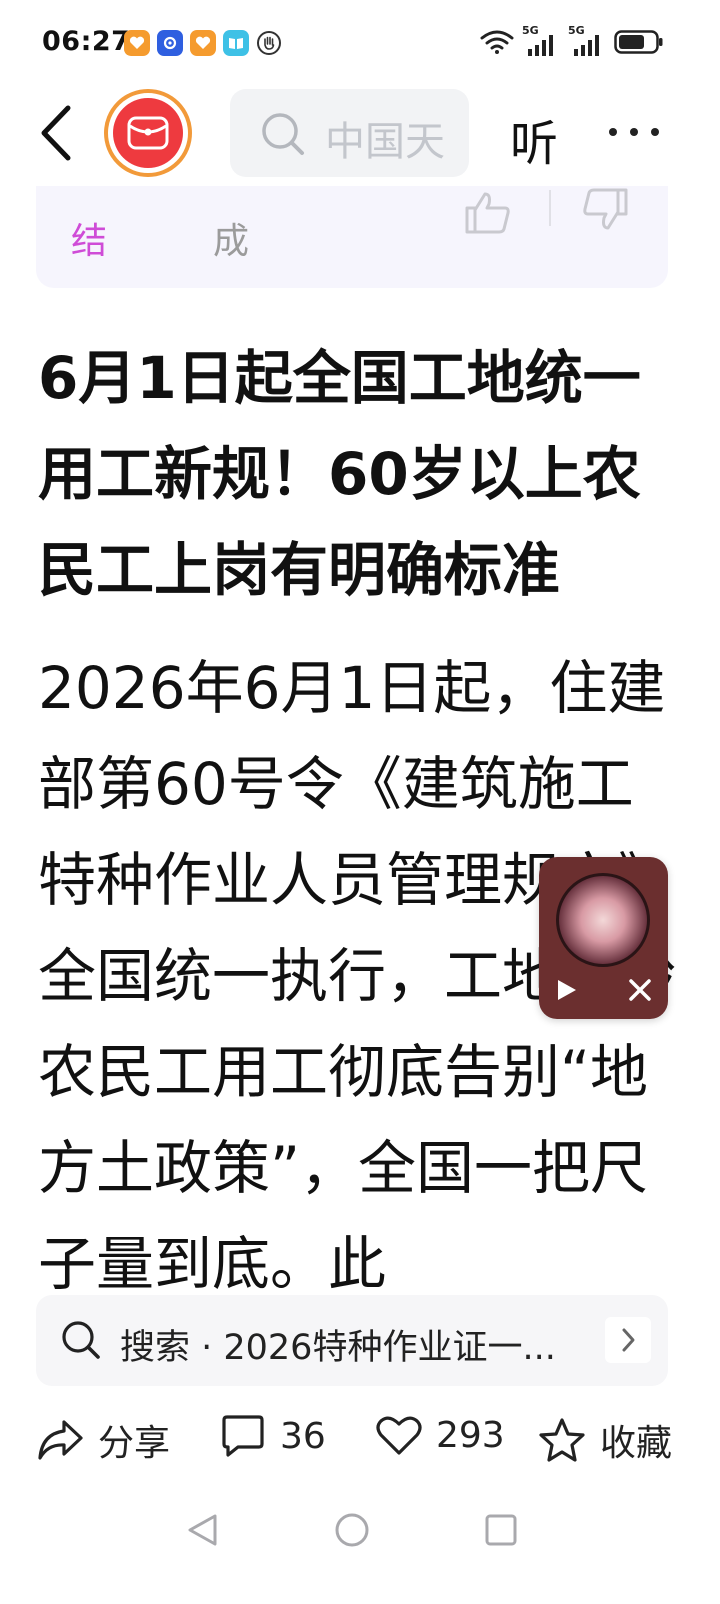 Image resolution: width=720 pixels, height=1604 pixels. What do you see at coordinates (470, 1435) in the screenshot?
I see `like-count: 293` at bounding box center [470, 1435].